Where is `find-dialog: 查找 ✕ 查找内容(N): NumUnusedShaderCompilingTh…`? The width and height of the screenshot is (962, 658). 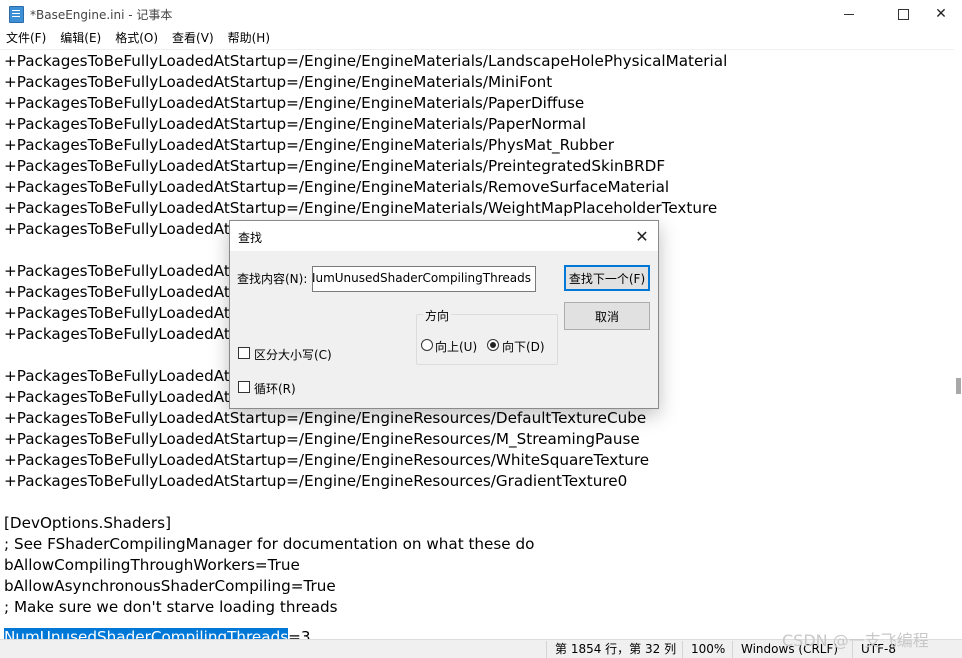 find-dialog: 查找 ✕ 查找内容(N): NumUnusedShaderCompilingTh… is located at coordinates (444, 314).